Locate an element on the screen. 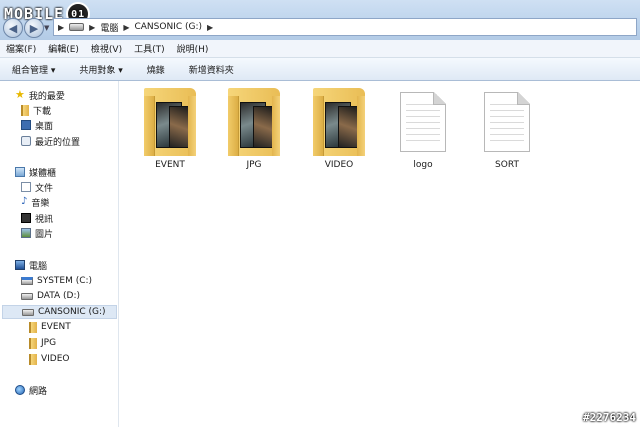 The height and width of the screenshot is (427, 640). title-bar: MOBILE 01 ◀ ▶ ▼ ▶ ▶ 電腦 ▶ CANSONIC (G:) ▶ is located at coordinates (320, 20).